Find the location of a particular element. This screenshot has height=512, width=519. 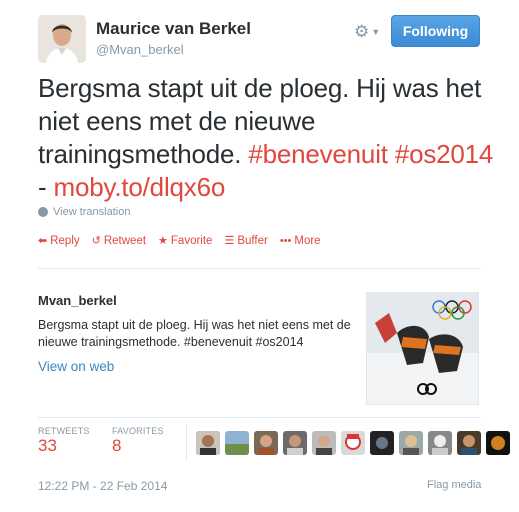

stats-divider is located at coordinates (186, 442).